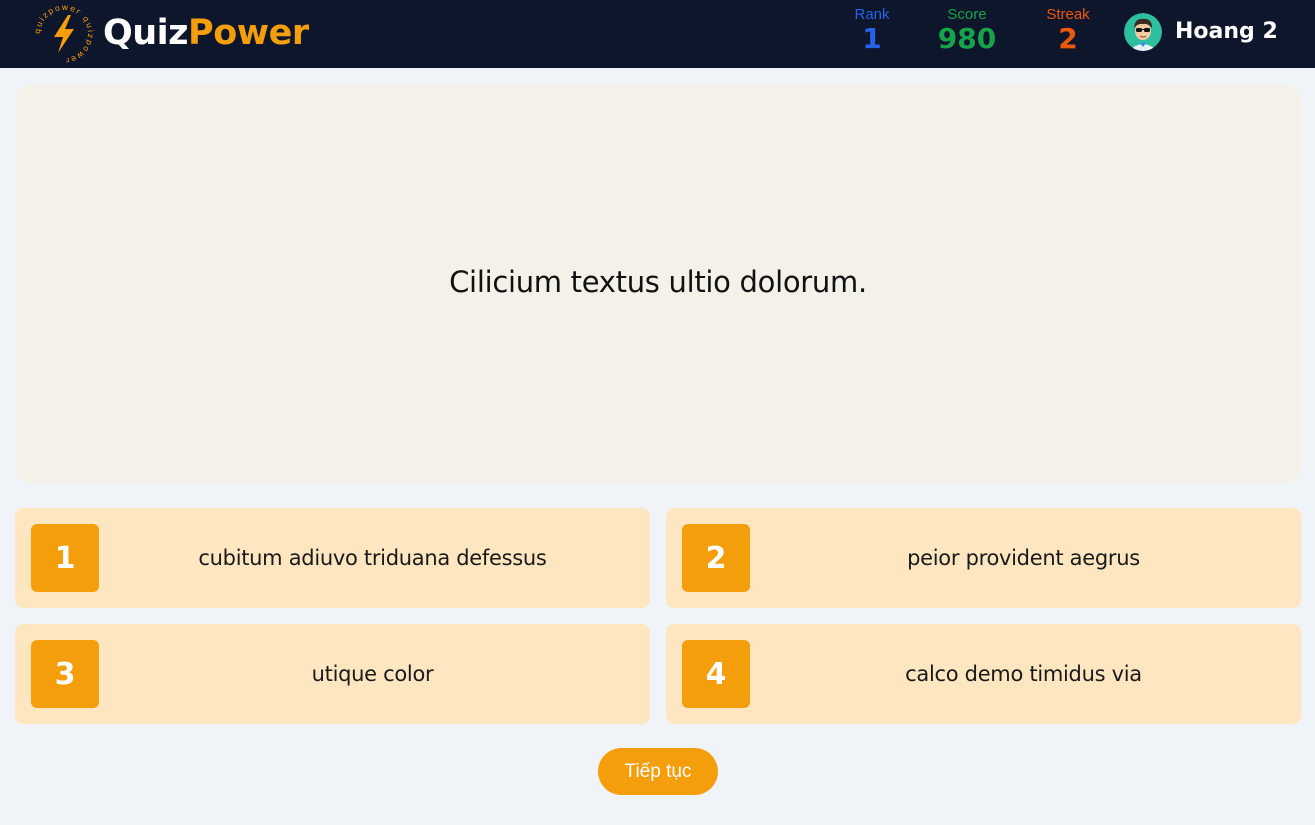  Describe the element at coordinates (1068, 38) in the screenshot. I see `streak-value: 2` at that location.